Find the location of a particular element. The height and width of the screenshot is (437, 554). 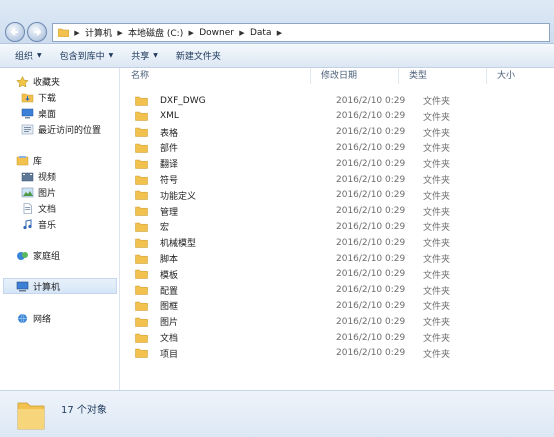

table-row: 宏 2016/2/10 0:29 文件夹 is located at coordinates (337, 226).